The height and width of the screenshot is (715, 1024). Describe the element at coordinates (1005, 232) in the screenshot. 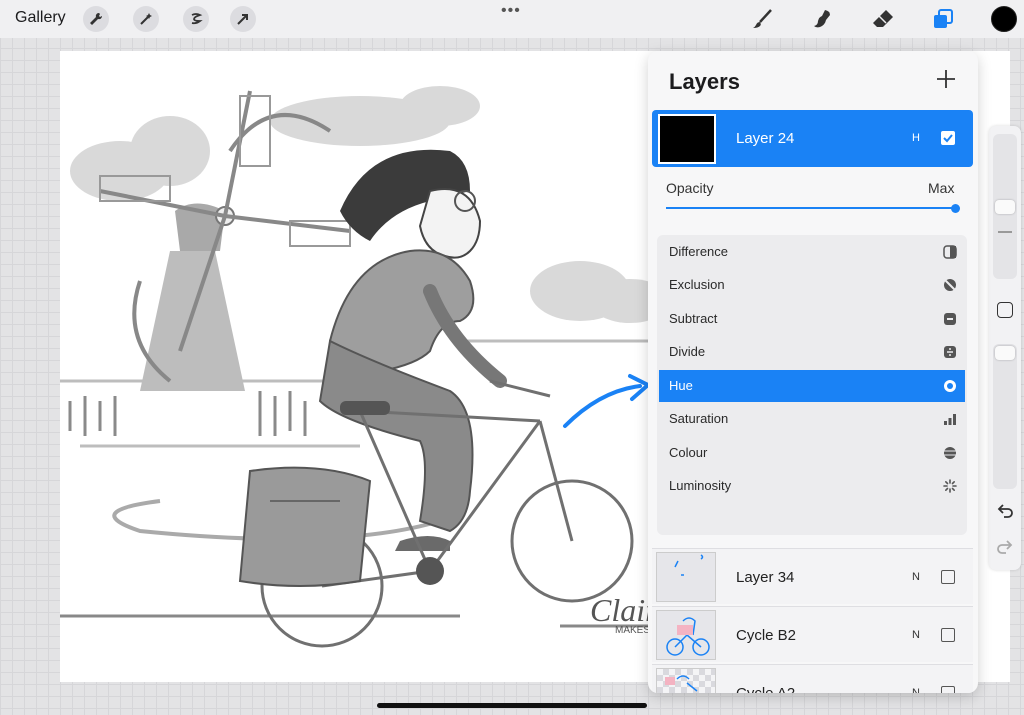

I see `divider` at that location.